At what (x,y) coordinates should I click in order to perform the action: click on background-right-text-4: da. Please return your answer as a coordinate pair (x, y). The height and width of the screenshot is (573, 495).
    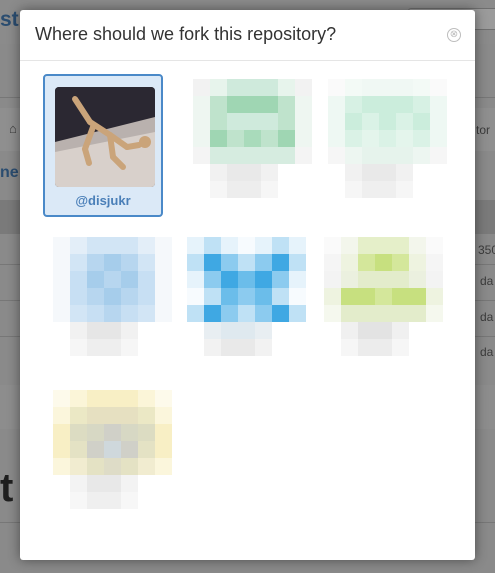
    Looking at the image, I should click on (487, 352).